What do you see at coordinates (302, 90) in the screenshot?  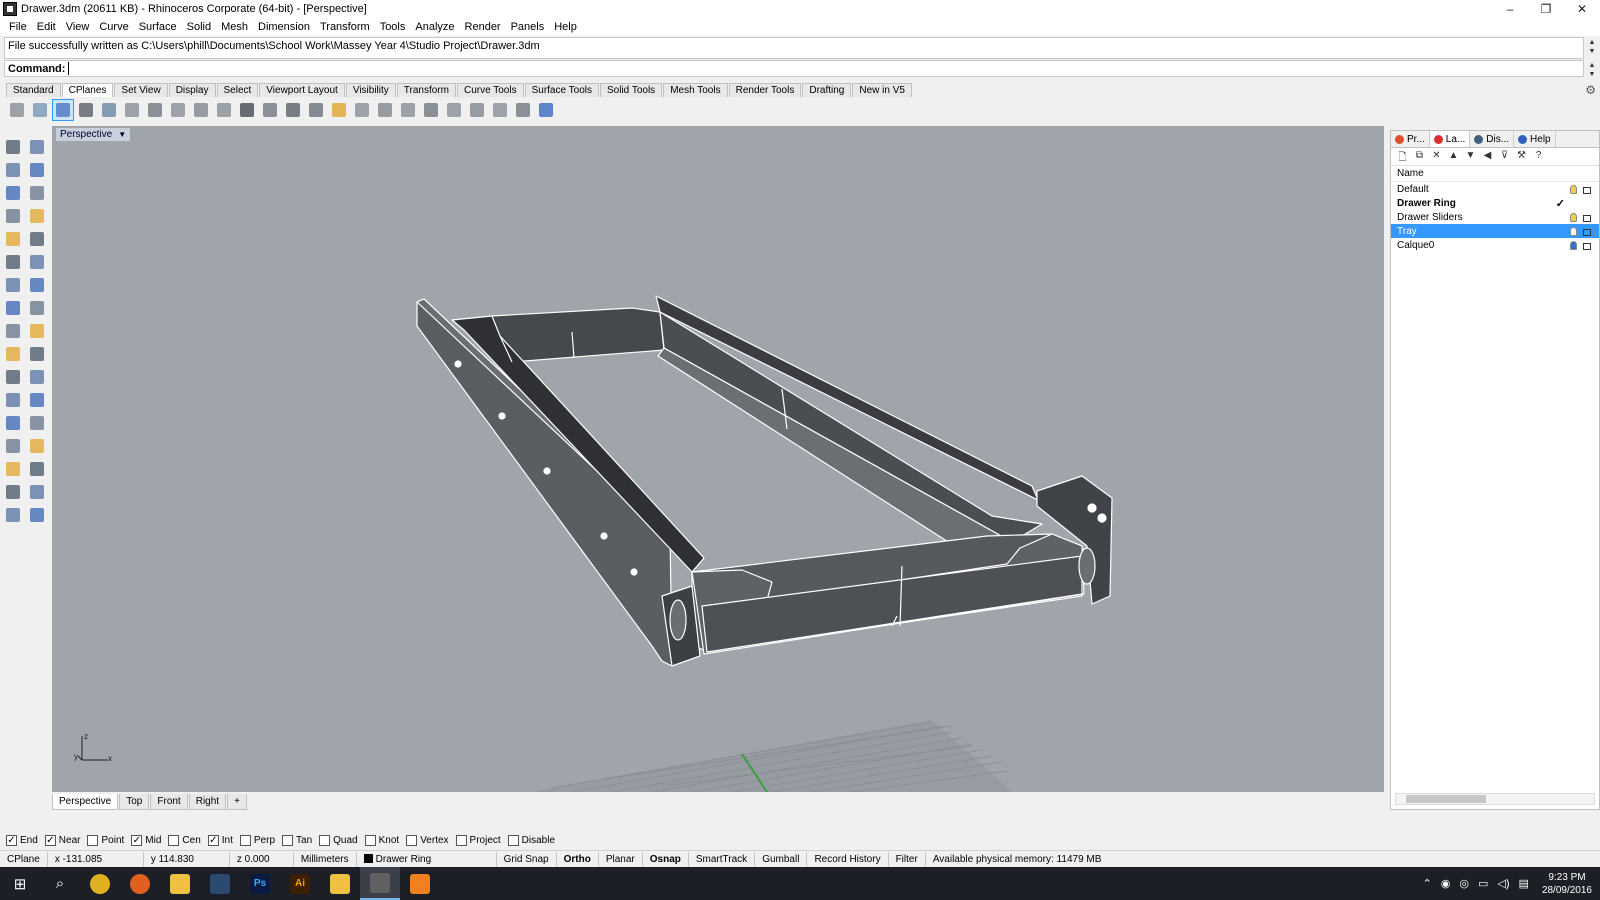 I see `toolbar-tab-viewport-layout: Viewport Layout` at bounding box center [302, 90].